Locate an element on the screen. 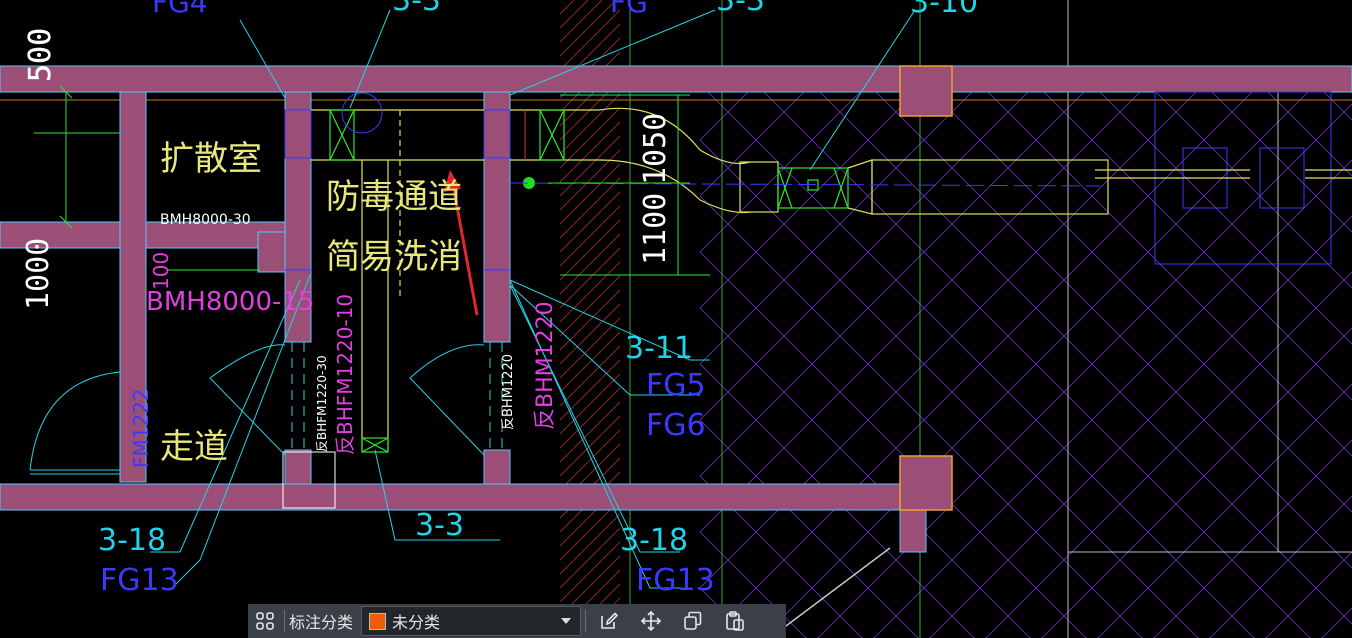  door-label-fbhm1220-small: 反BHM1220 is located at coordinates (508, 392).